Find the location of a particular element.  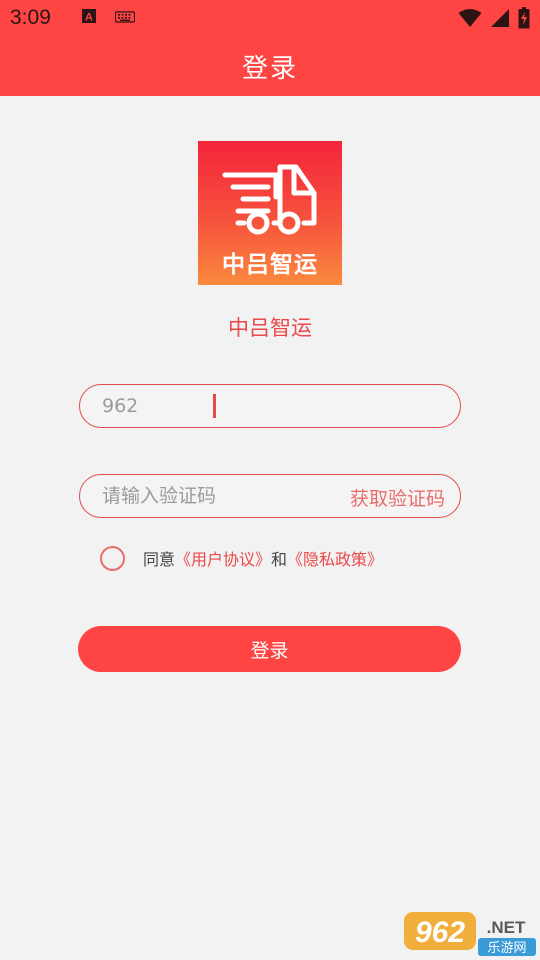

user-agreement-link: 《用户协议》 is located at coordinates (223, 558).